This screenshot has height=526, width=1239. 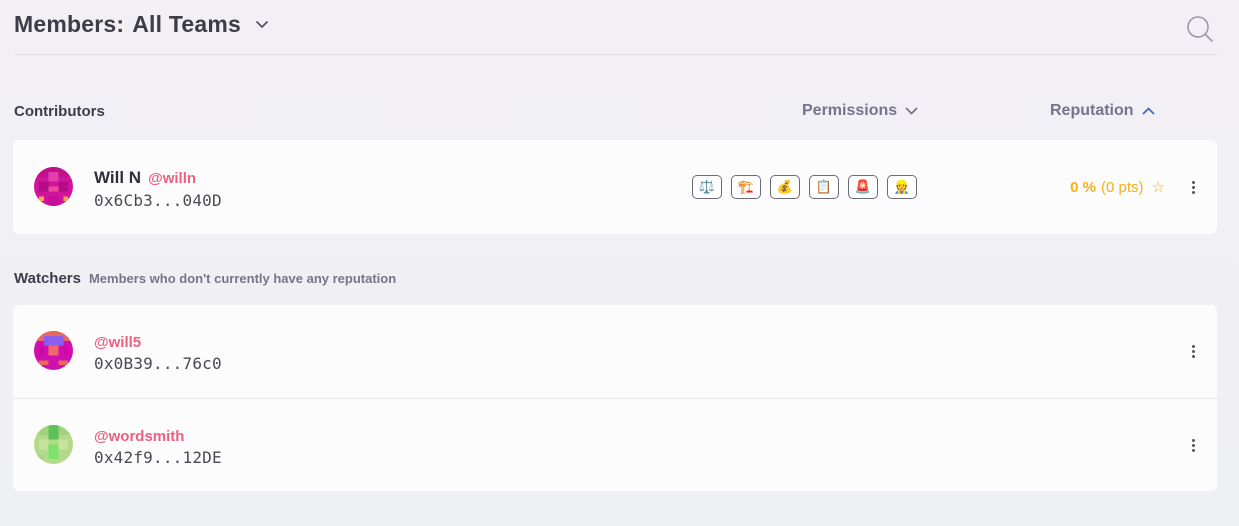 What do you see at coordinates (1122, 187) in the screenshot?
I see `reputation-points: (0 pts)` at bounding box center [1122, 187].